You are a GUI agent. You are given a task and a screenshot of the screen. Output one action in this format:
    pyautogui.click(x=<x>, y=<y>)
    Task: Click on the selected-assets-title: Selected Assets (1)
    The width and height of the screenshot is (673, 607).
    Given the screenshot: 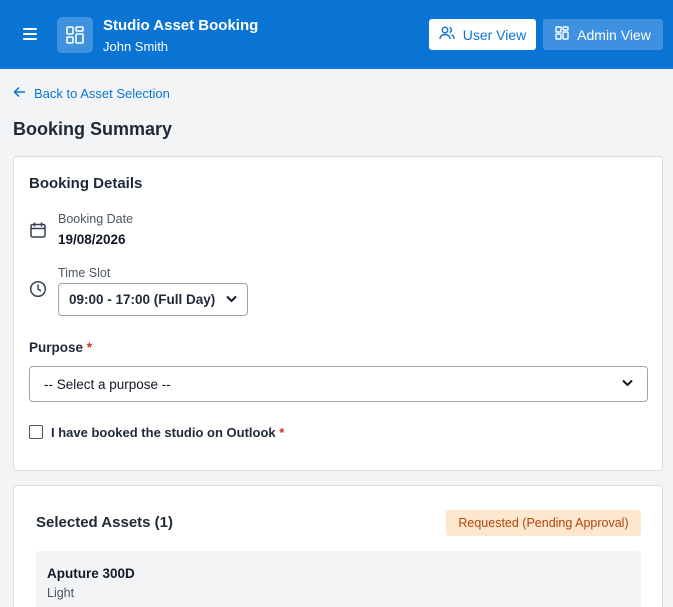 What is the action you would take?
    pyautogui.click(x=105, y=522)
    